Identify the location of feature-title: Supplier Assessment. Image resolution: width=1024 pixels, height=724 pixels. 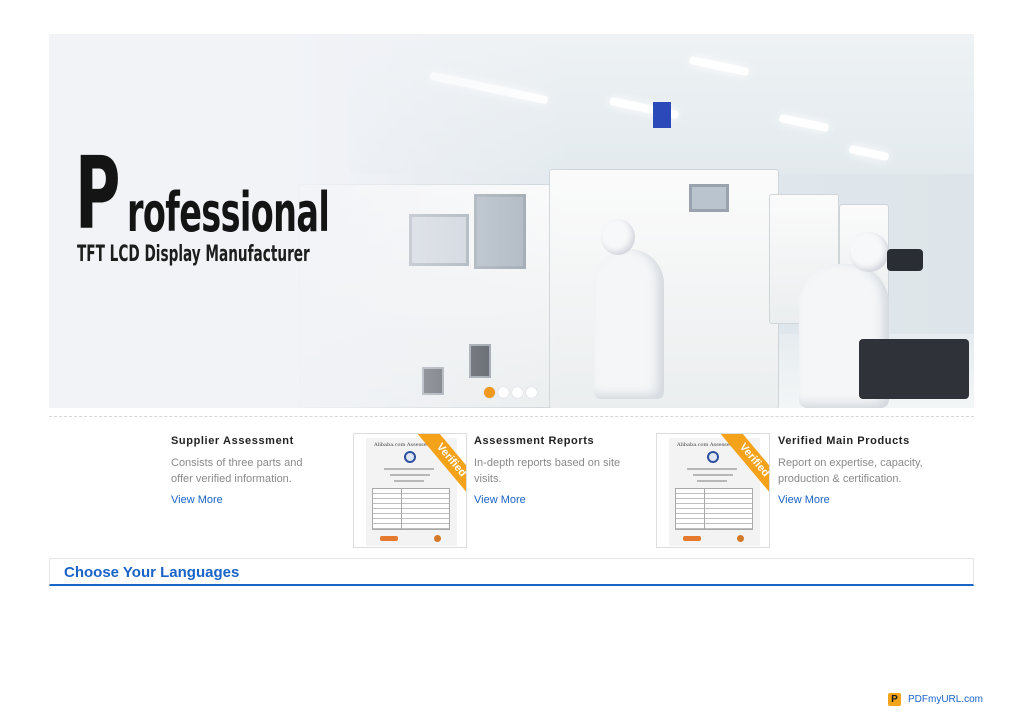
(232, 441).